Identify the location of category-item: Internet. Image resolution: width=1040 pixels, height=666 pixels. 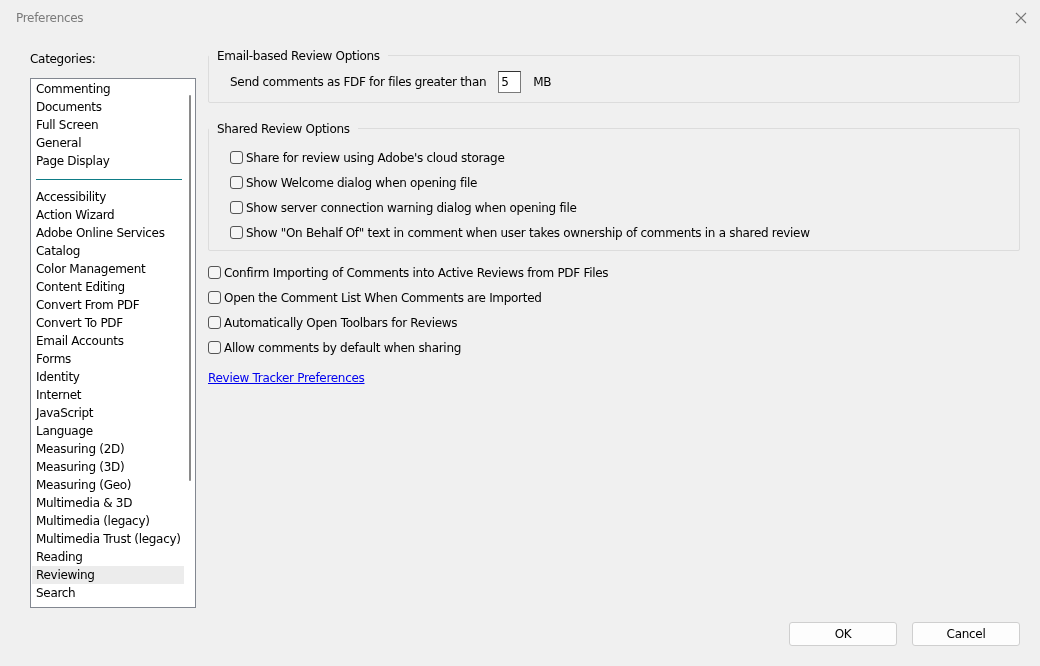
(108, 395).